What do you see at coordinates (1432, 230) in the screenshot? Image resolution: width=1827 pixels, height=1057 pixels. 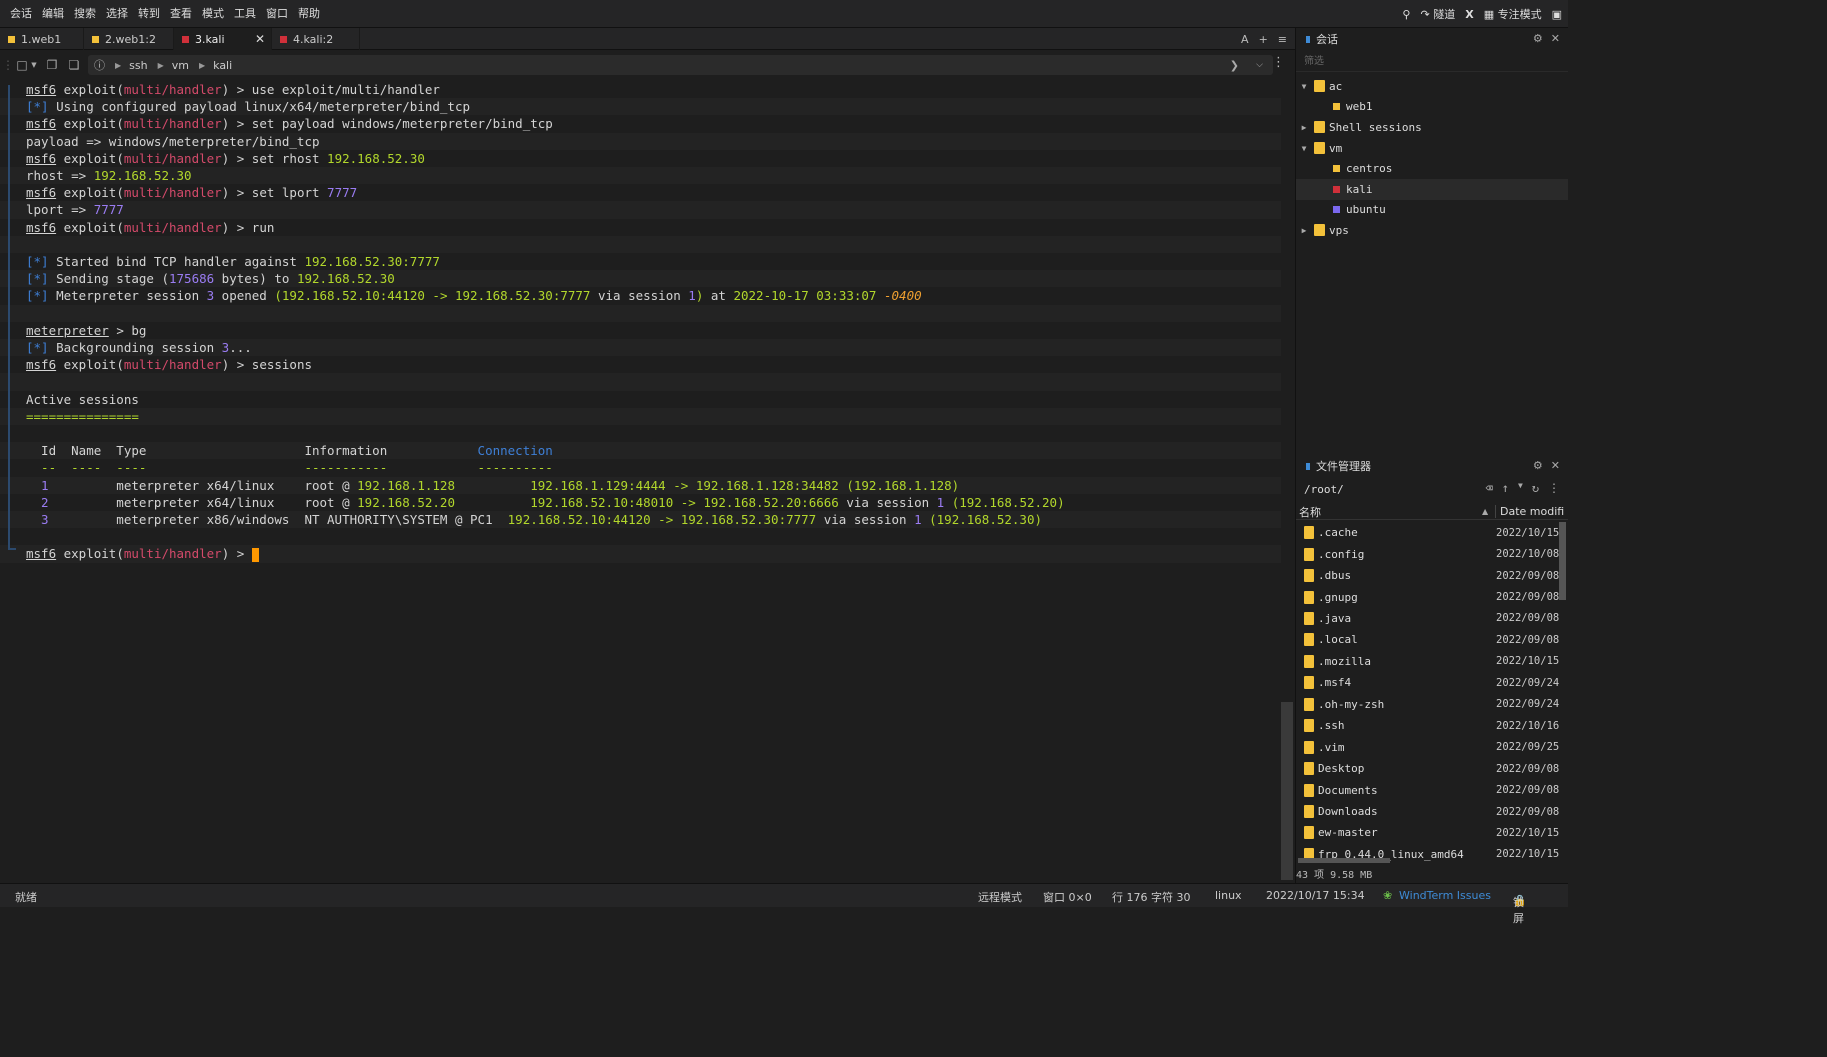 I see `session-tree-item: ▶ vps` at bounding box center [1432, 230].